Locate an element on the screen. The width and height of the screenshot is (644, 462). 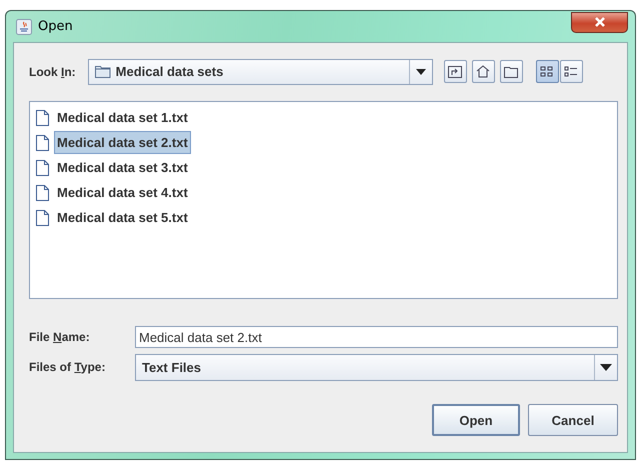
details-view-button is located at coordinates (571, 71).